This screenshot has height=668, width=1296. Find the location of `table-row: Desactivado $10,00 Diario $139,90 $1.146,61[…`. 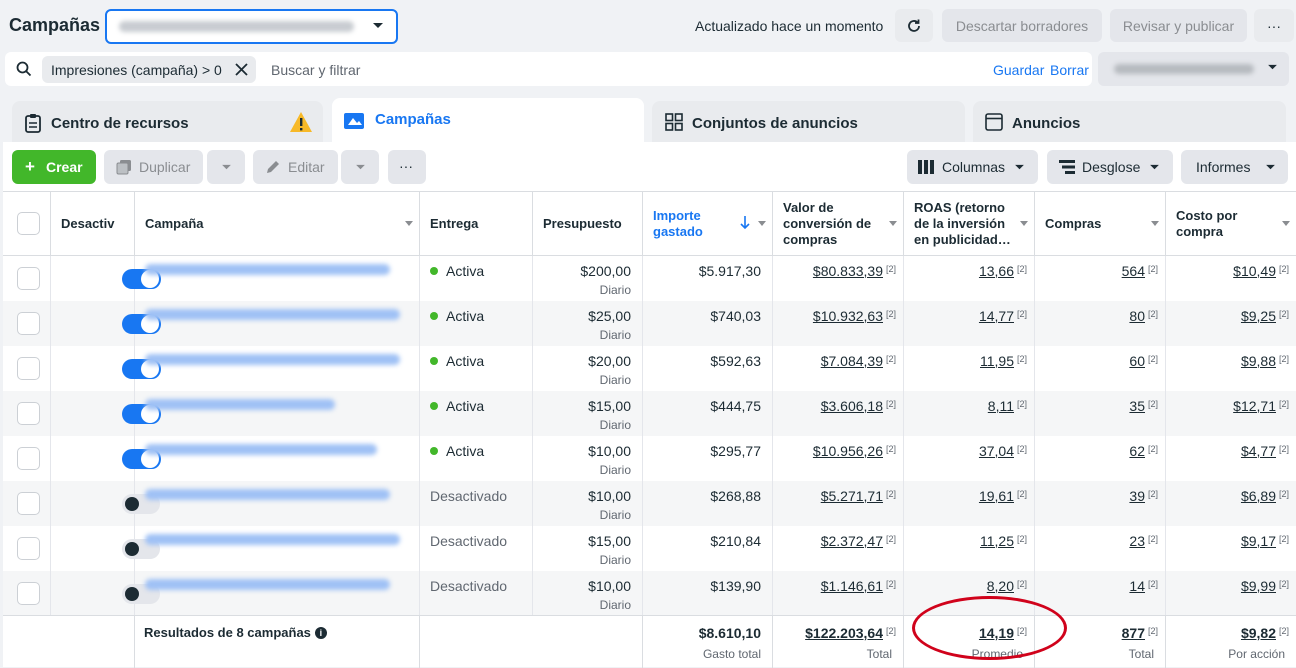

table-row: Desactivado $10,00 Diario $139,90 $1.146,61[… is located at coordinates (649, 593).